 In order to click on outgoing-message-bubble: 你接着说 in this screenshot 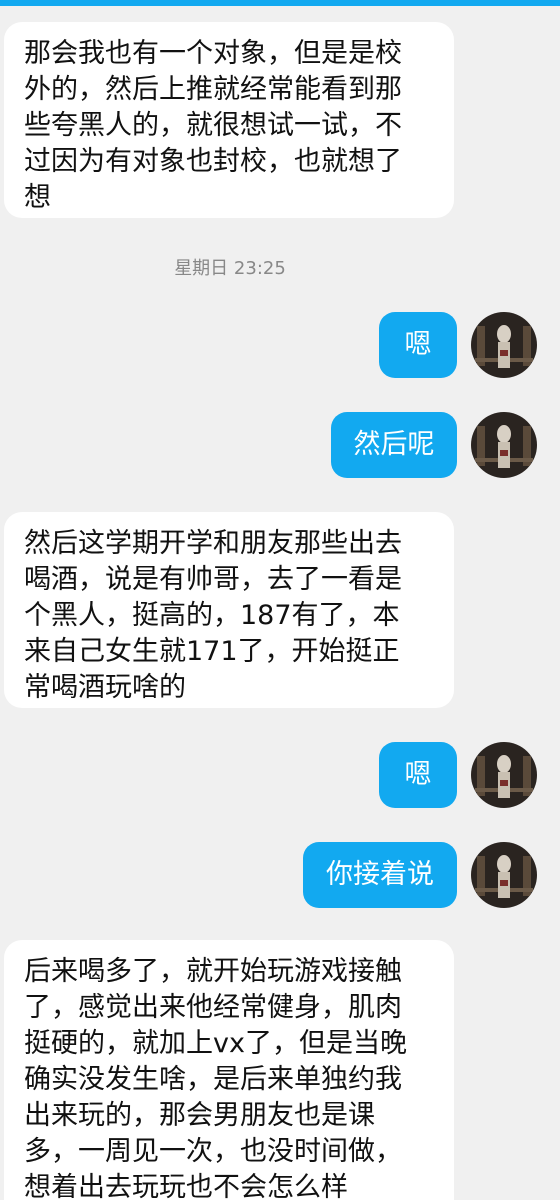, I will do `click(380, 875)`.